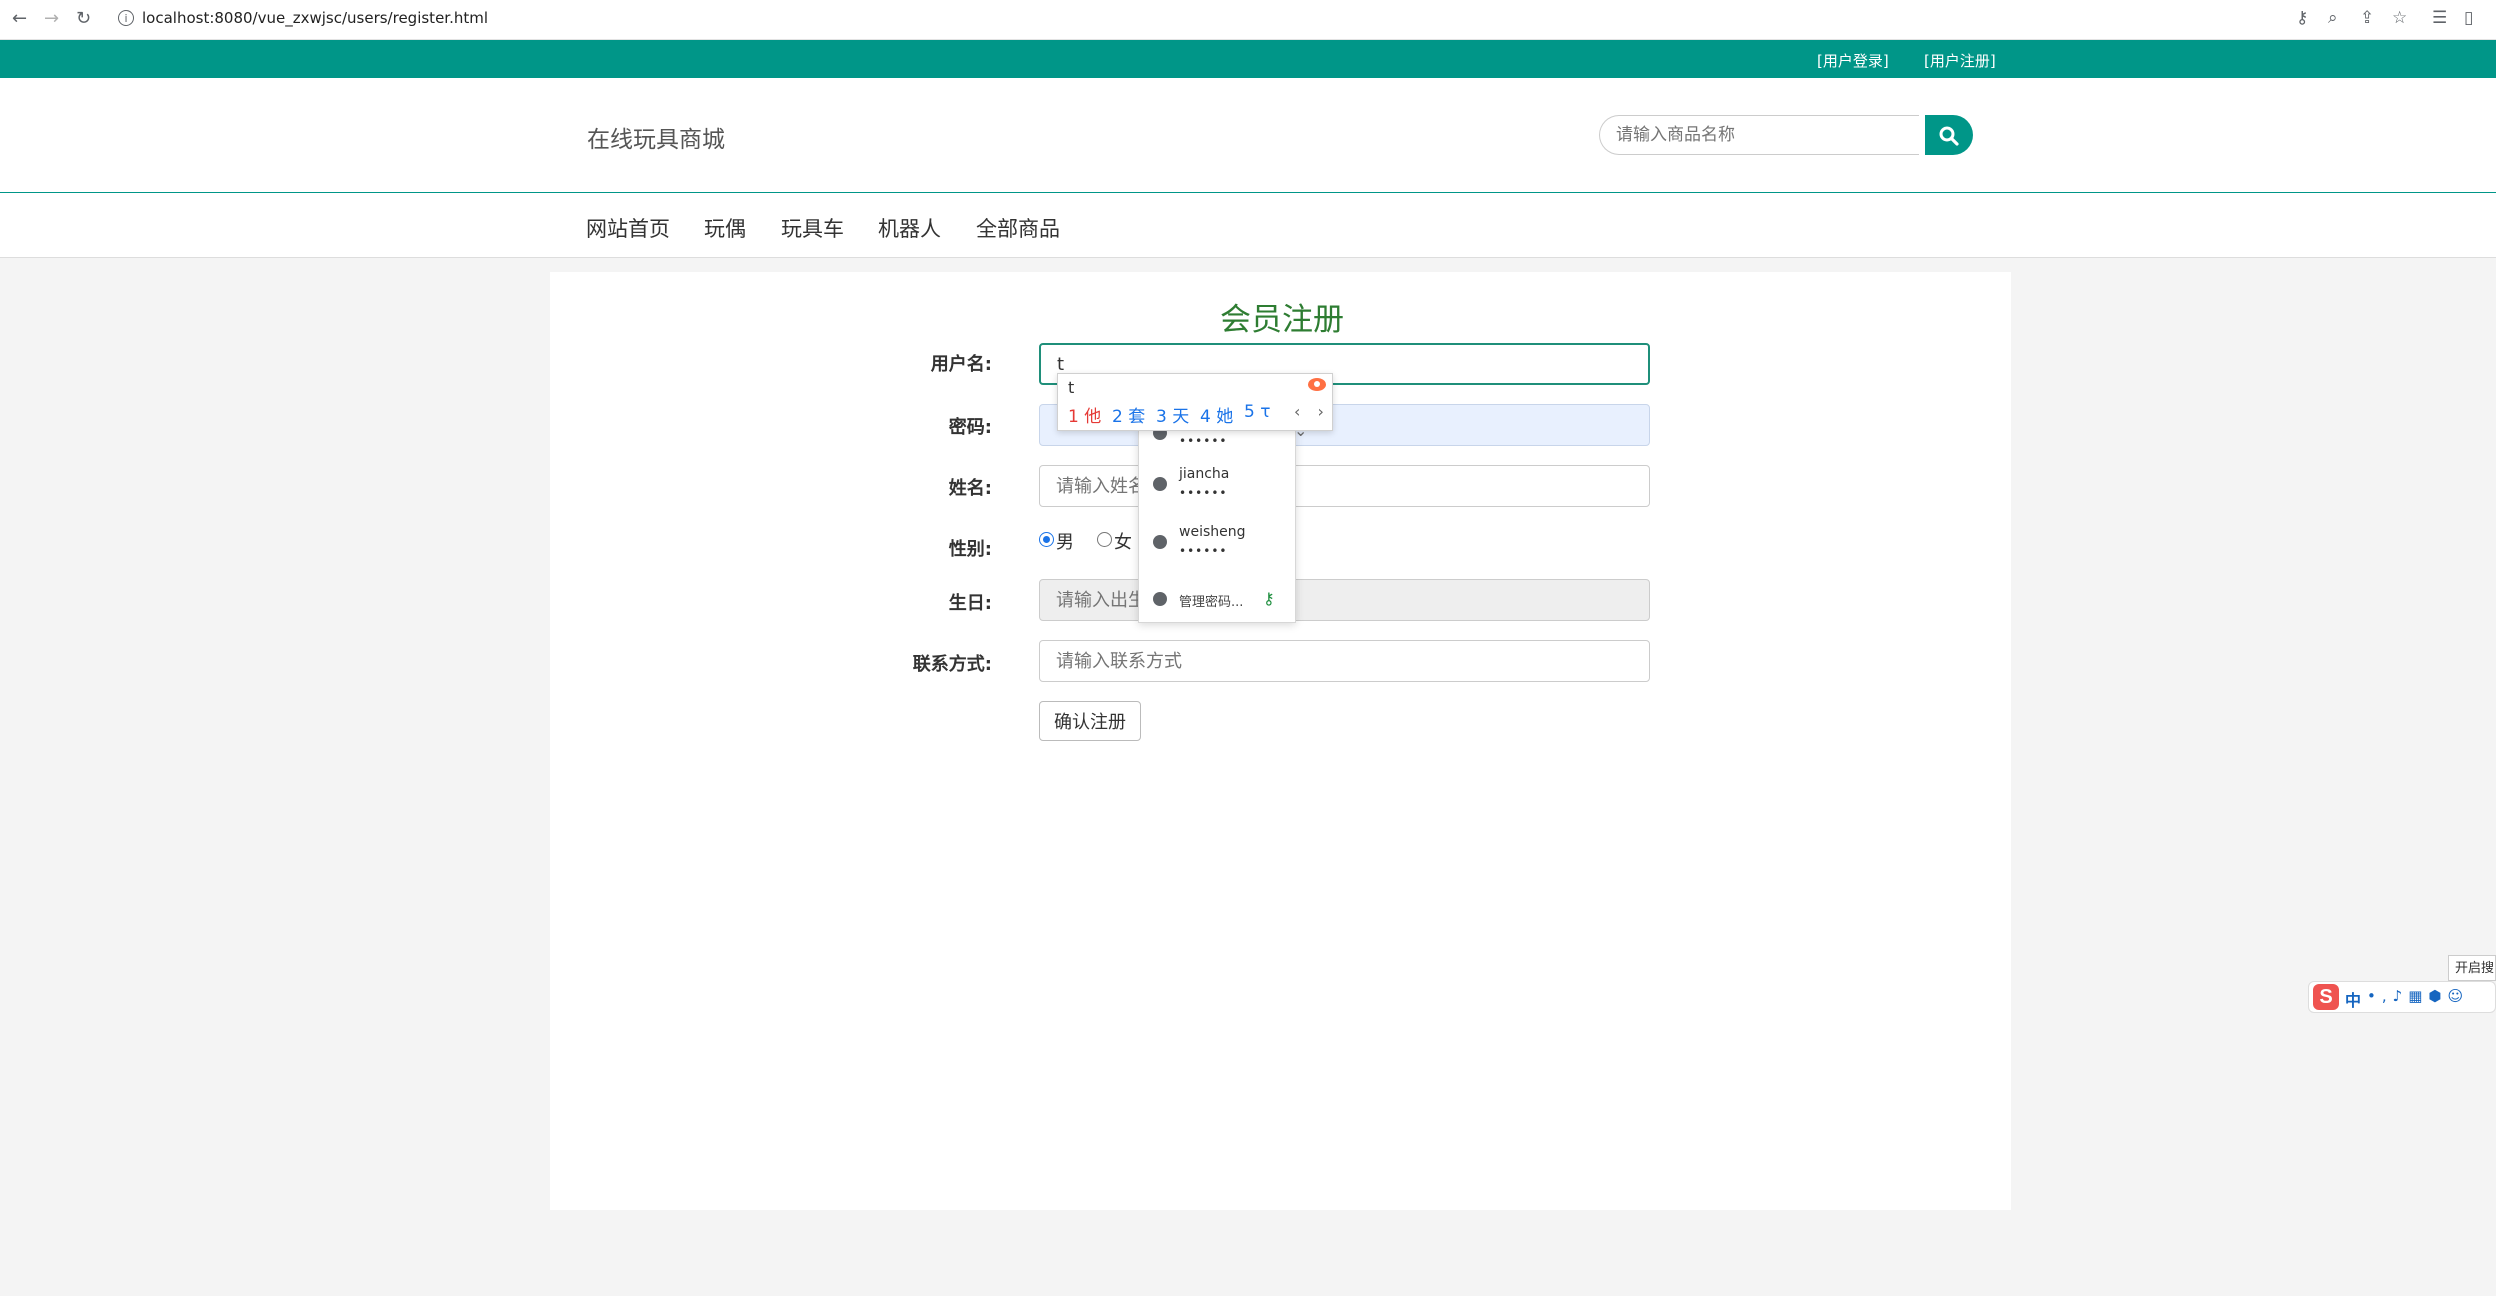 The height and width of the screenshot is (1296, 2496). Describe the element at coordinates (1128, 414) in the screenshot. I see `ime-candidate: 2 套` at that location.